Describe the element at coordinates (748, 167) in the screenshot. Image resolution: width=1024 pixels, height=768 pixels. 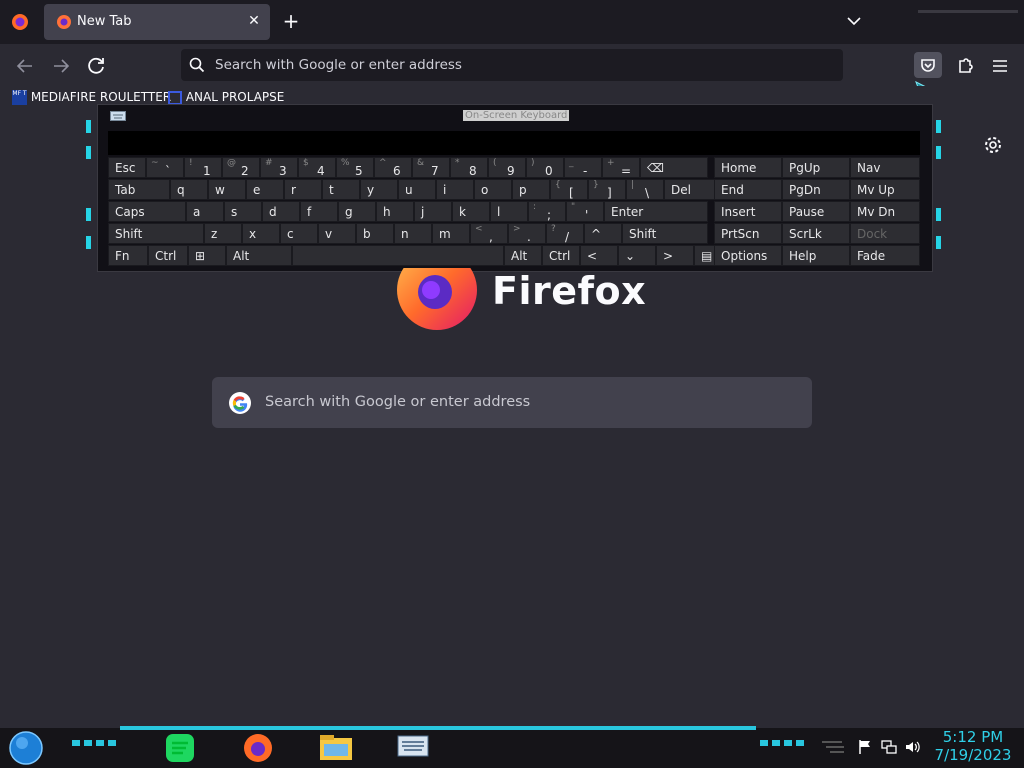
I see `osk-side-key: Home` at that location.